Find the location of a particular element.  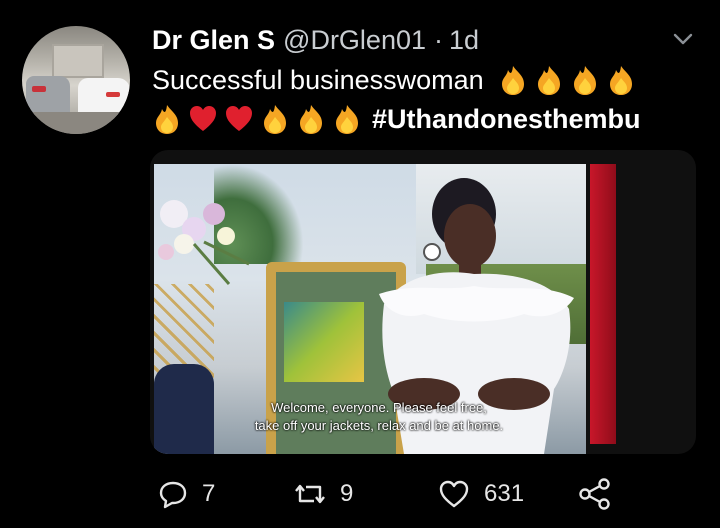

tweet-actions: 7 9 631 is located at coordinates (360, 494).